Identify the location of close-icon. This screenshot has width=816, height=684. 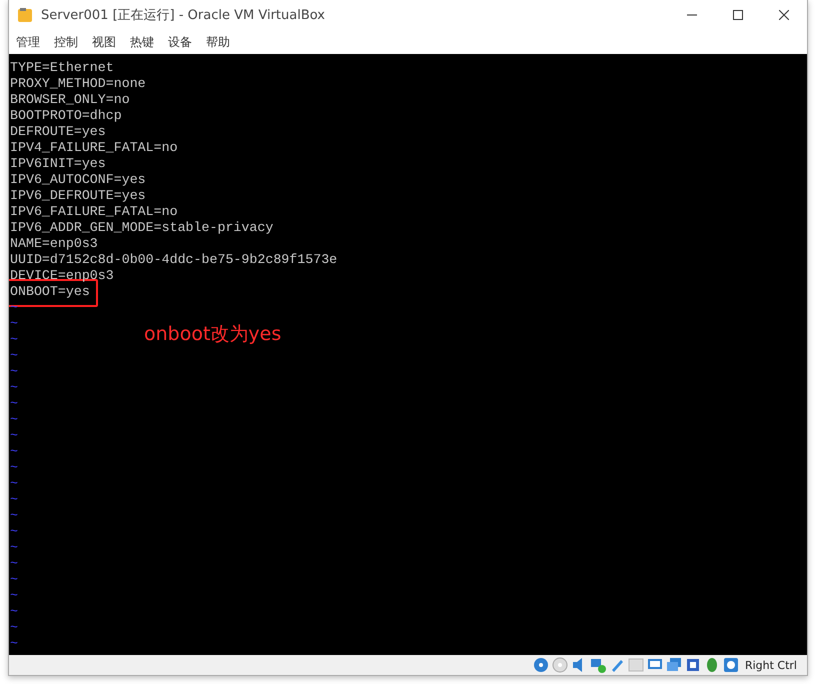
(784, 15).